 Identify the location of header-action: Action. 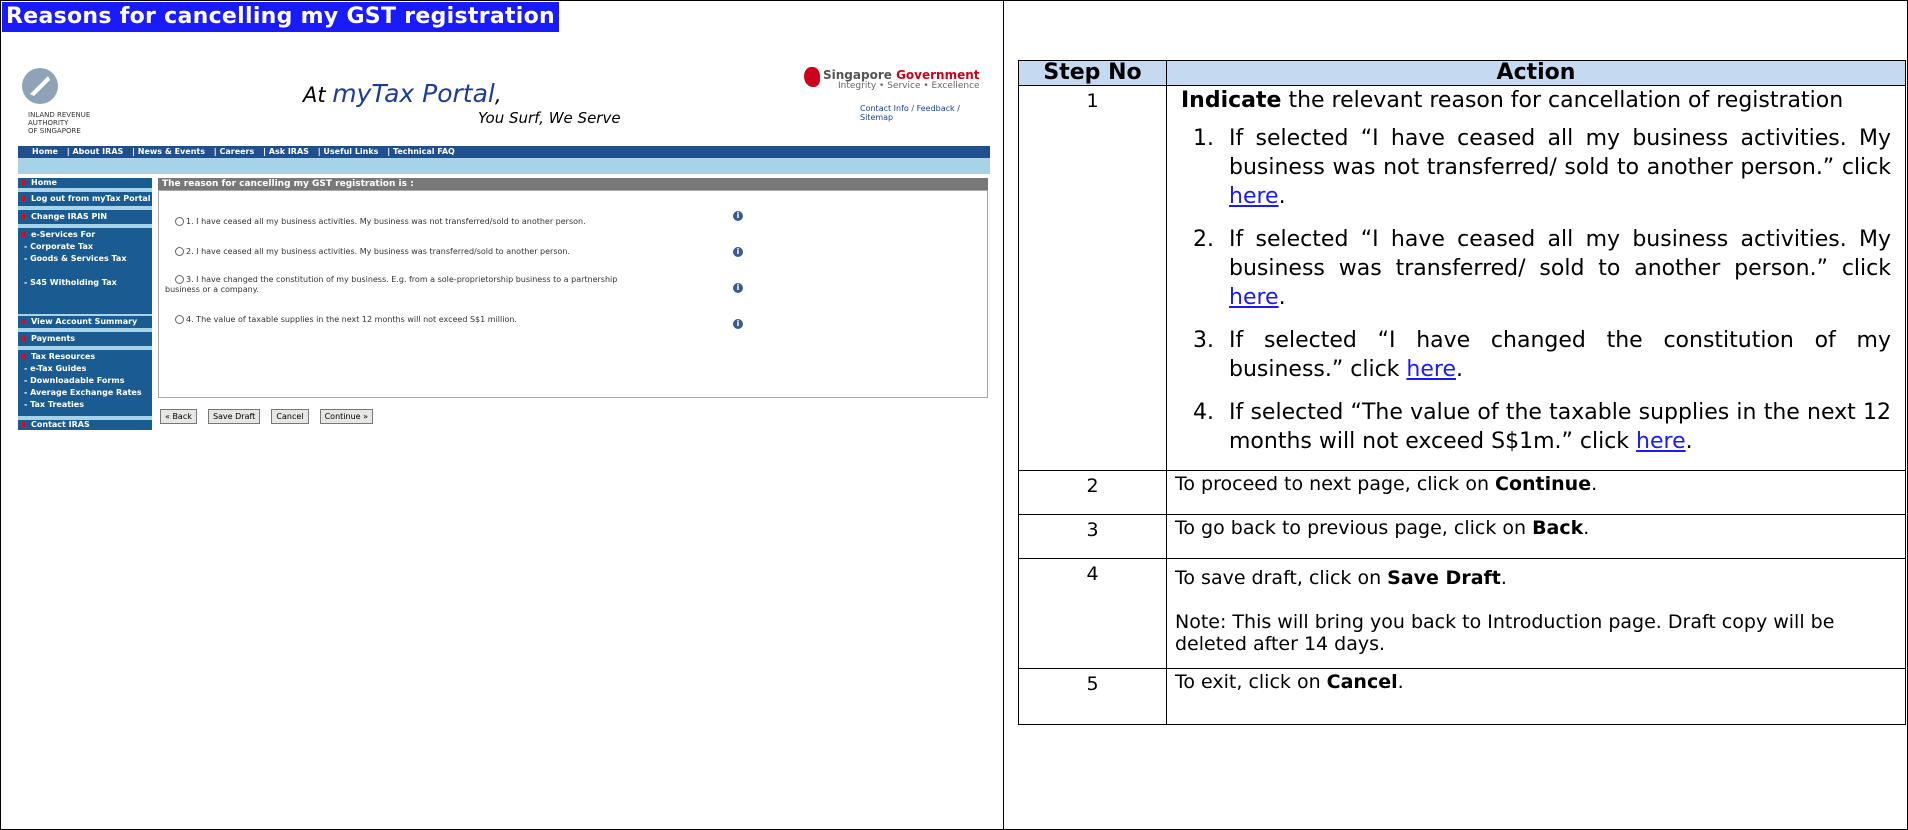
(1536, 73).